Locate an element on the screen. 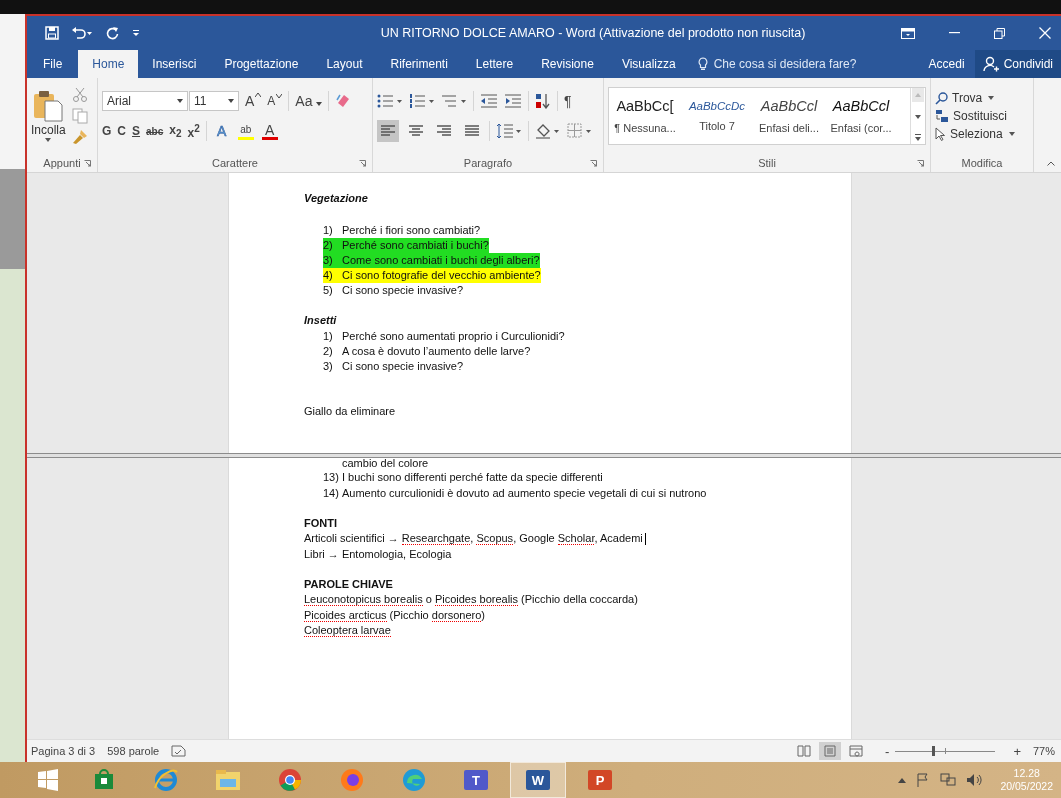 The height and width of the screenshot is (798, 1061). font-size-field: 11 is located at coordinates (214, 101).